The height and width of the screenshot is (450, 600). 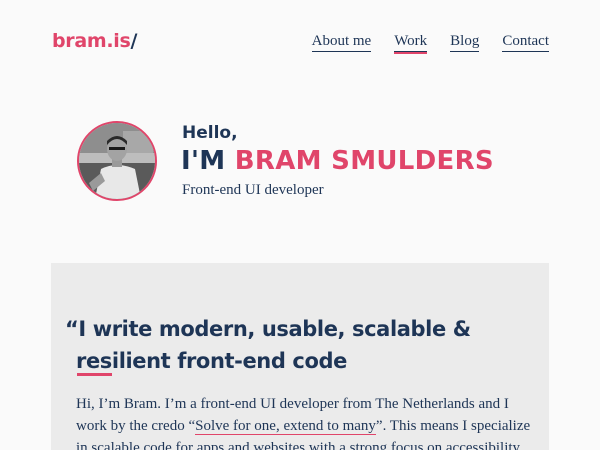 I want to click on avatar, so click(x=117, y=161).